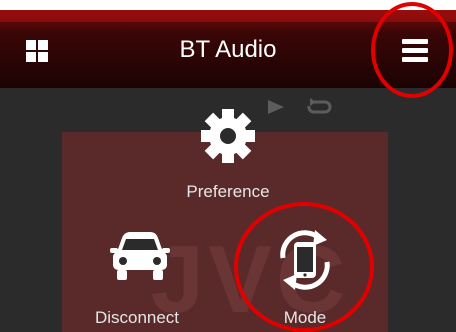 The height and width of the screenshot is (332, 456). Describe the element at coordinates (304, 267) in the screenshot. I see `highlight-circle-mode` at that location.